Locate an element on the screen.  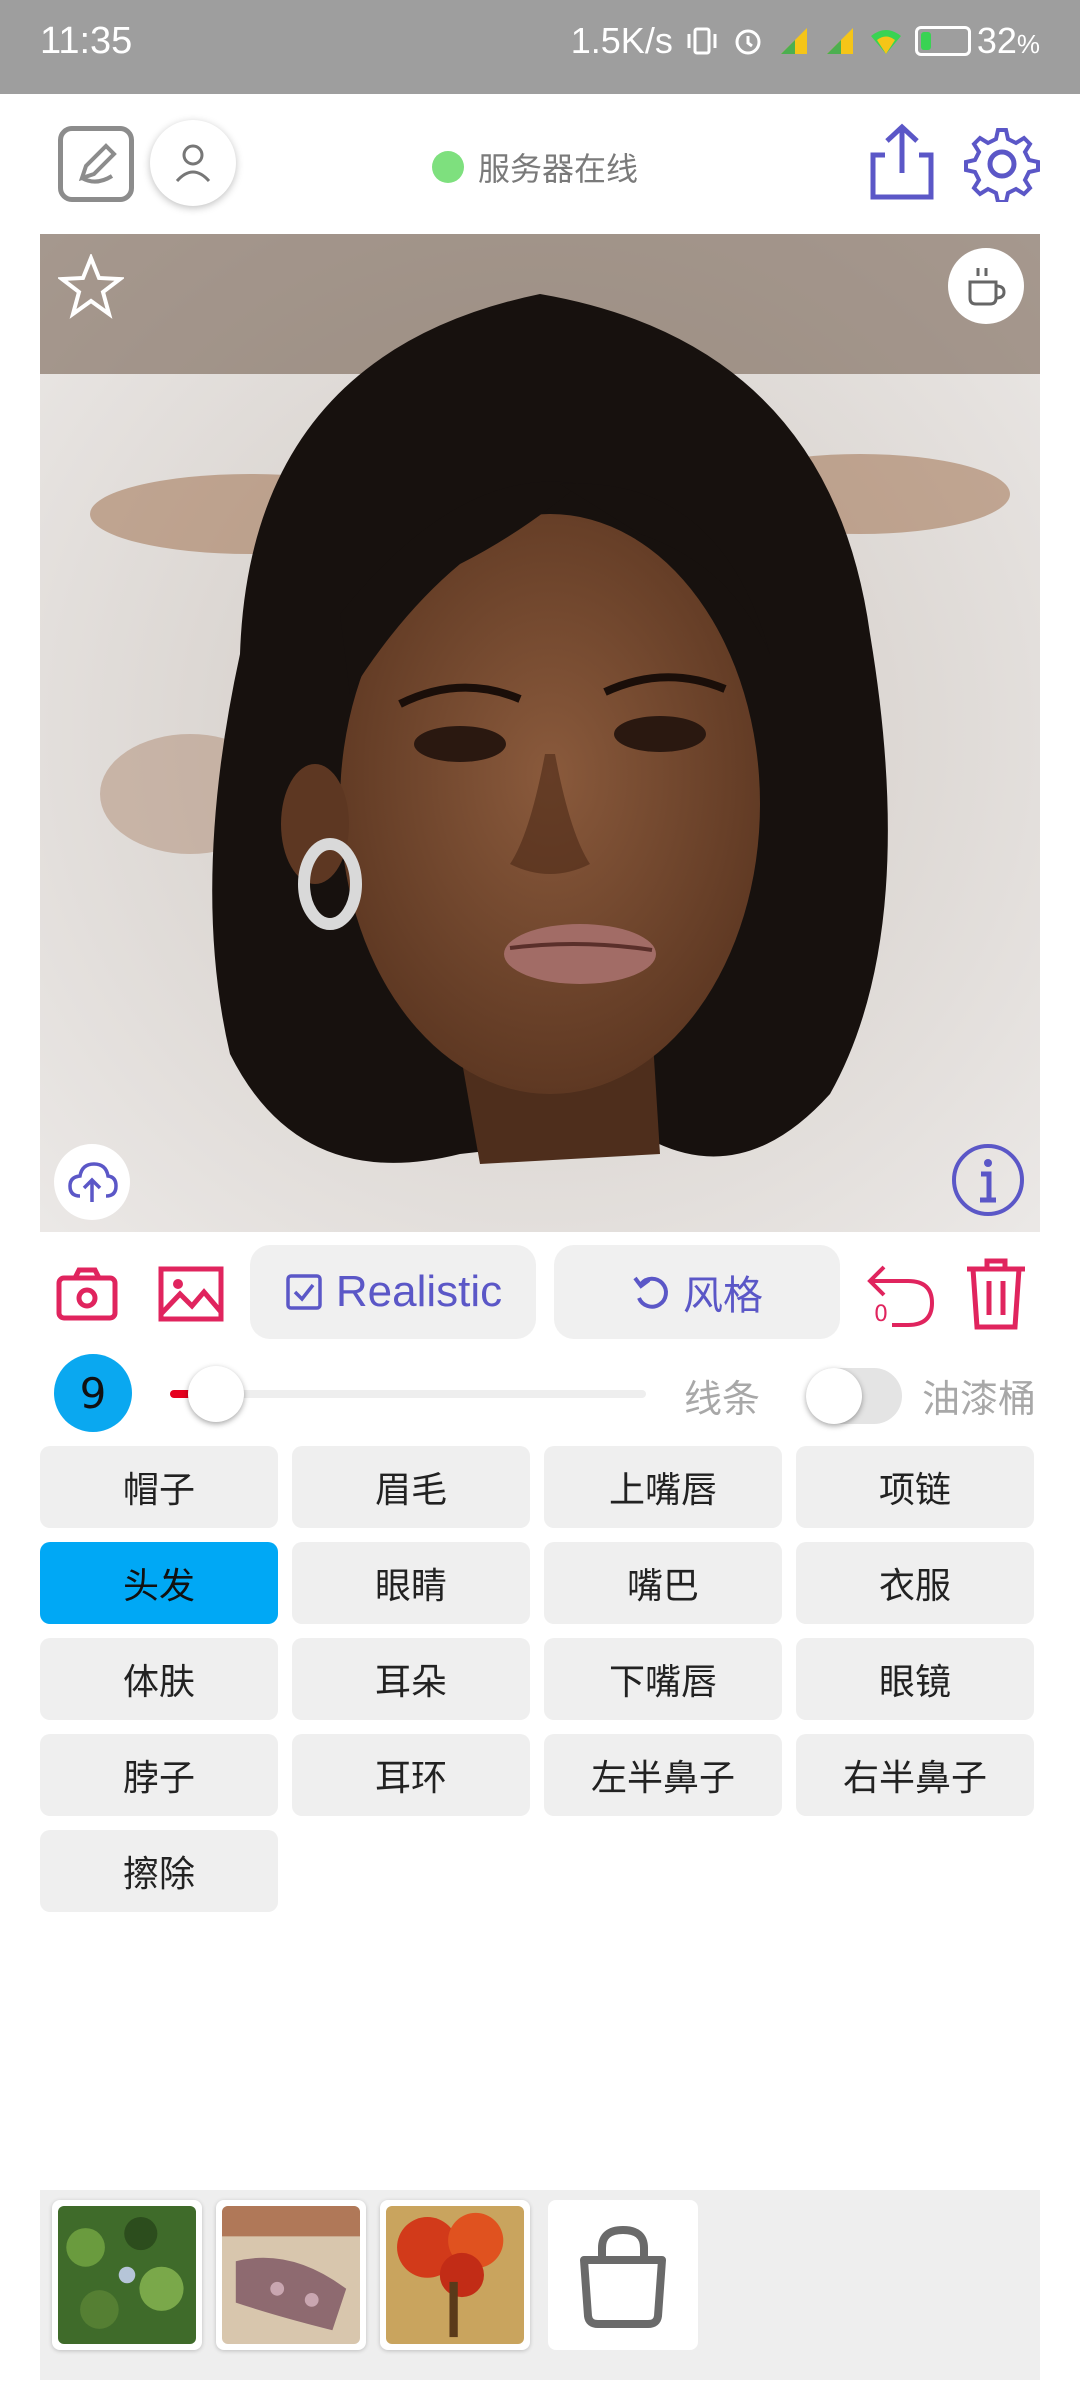
shopping-bag-icon is located at coordinates (623, 2276).